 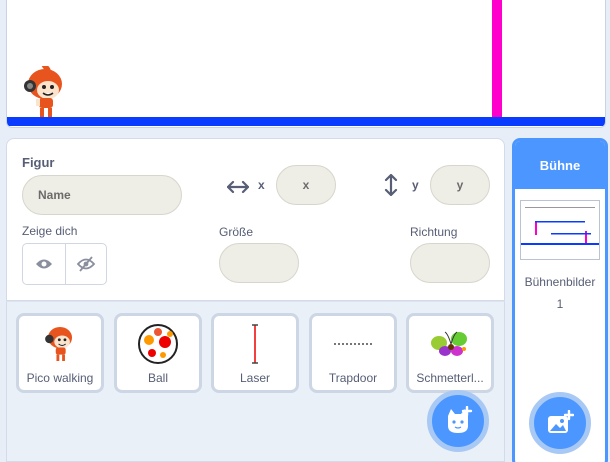 What do you see at coordinates (50, 231) in the screenshot?
I see `show-label: Zeige dich` at bounding box center [50, 231].